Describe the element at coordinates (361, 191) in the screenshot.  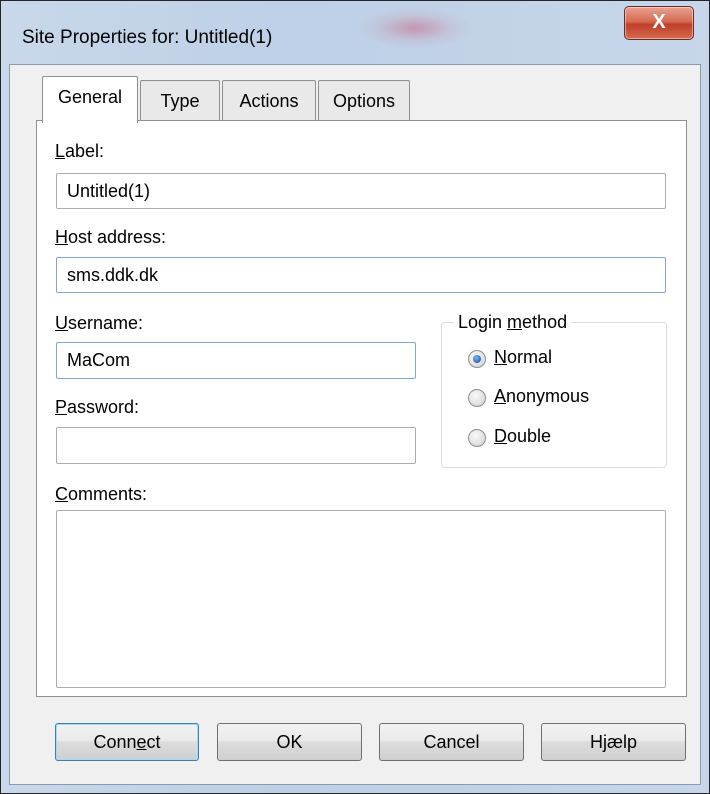
I see `label-input: Untitled(1)` at that location.